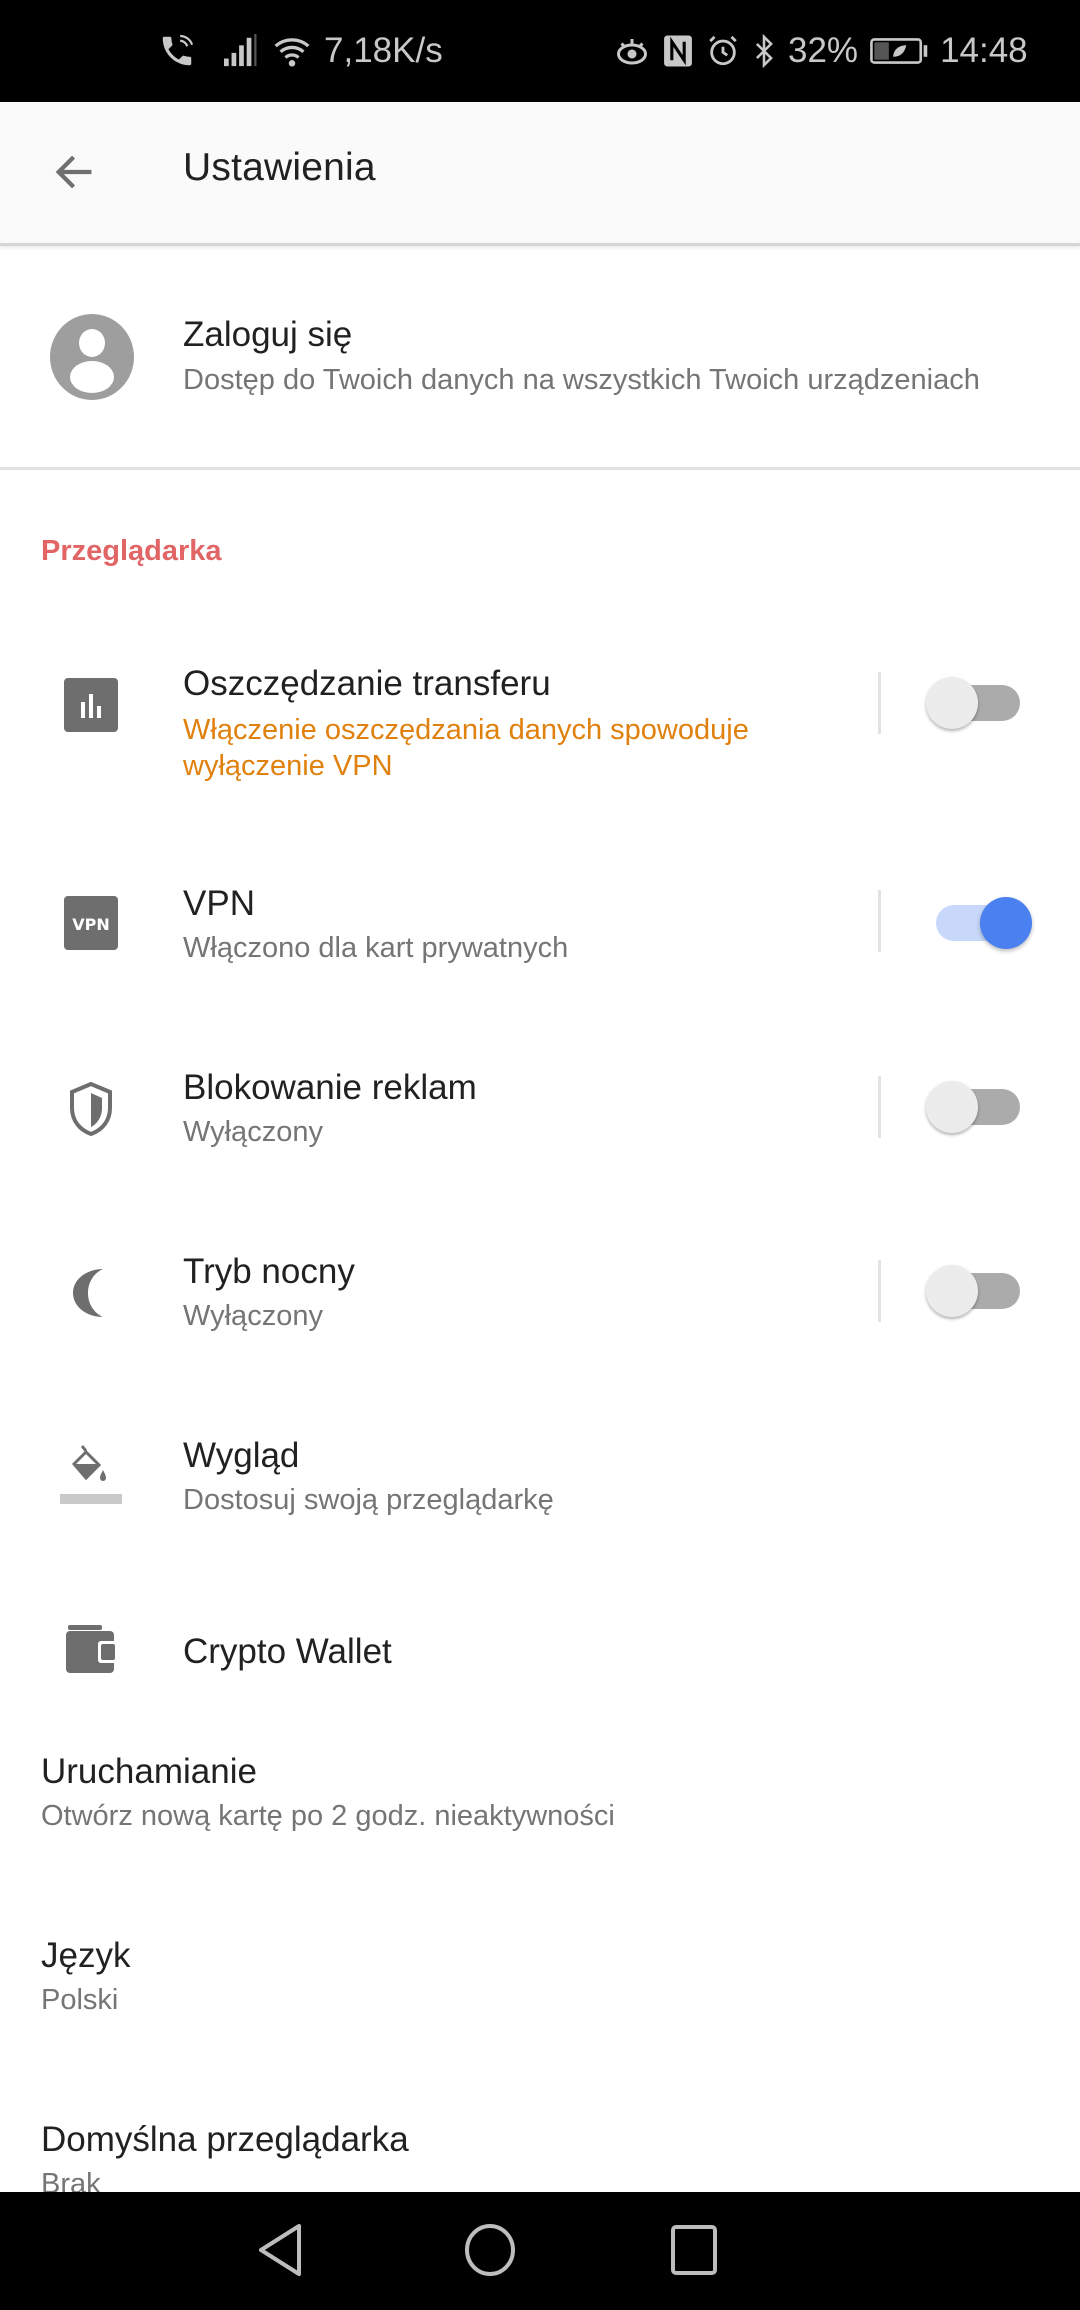 The image size is (1080, 2310). I want to click on nav-back-icon, so click(280, 2252).